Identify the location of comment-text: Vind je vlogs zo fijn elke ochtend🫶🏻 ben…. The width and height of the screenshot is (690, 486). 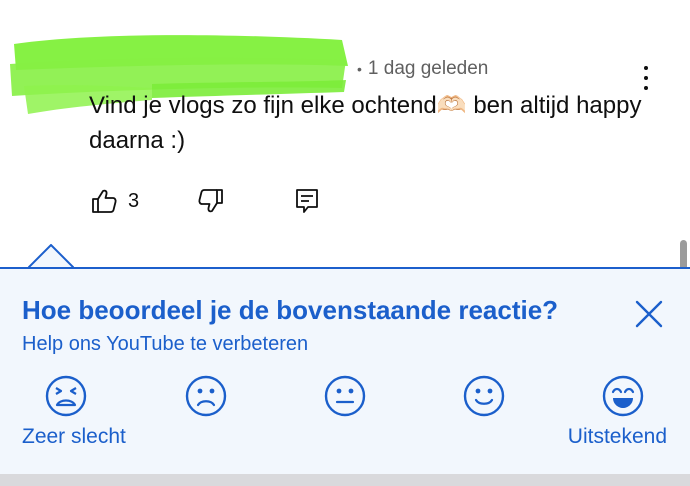
(365, 123).